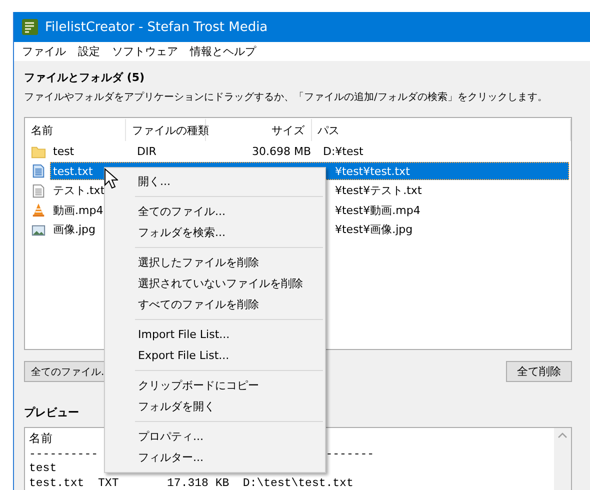 The height and width of the screenshot is (490, 590). Describe the element at coordinates (63, 151) in the screenshot. I see `file-name: test` at that location.